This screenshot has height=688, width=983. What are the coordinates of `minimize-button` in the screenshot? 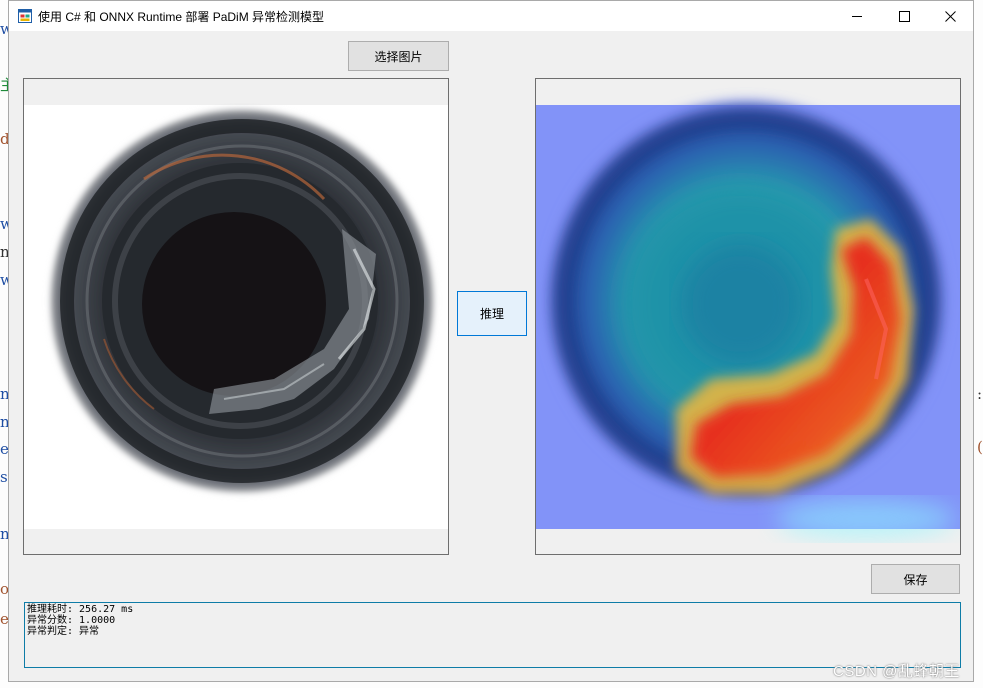 It's located at (857, 16).